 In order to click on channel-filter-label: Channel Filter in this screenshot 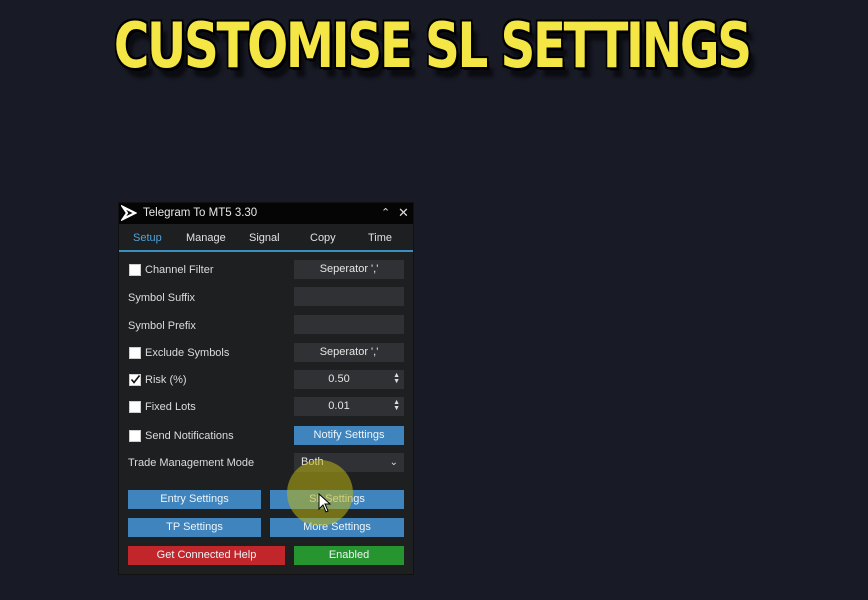, I will do `click(179, 270)`.